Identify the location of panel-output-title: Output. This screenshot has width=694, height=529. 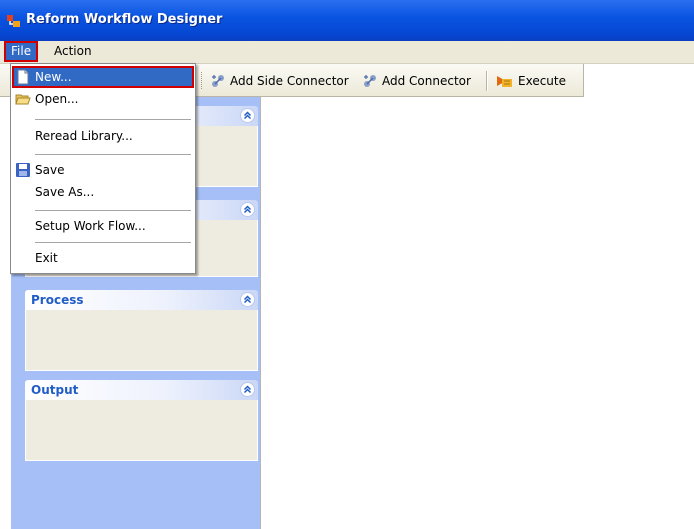
(55, 390).